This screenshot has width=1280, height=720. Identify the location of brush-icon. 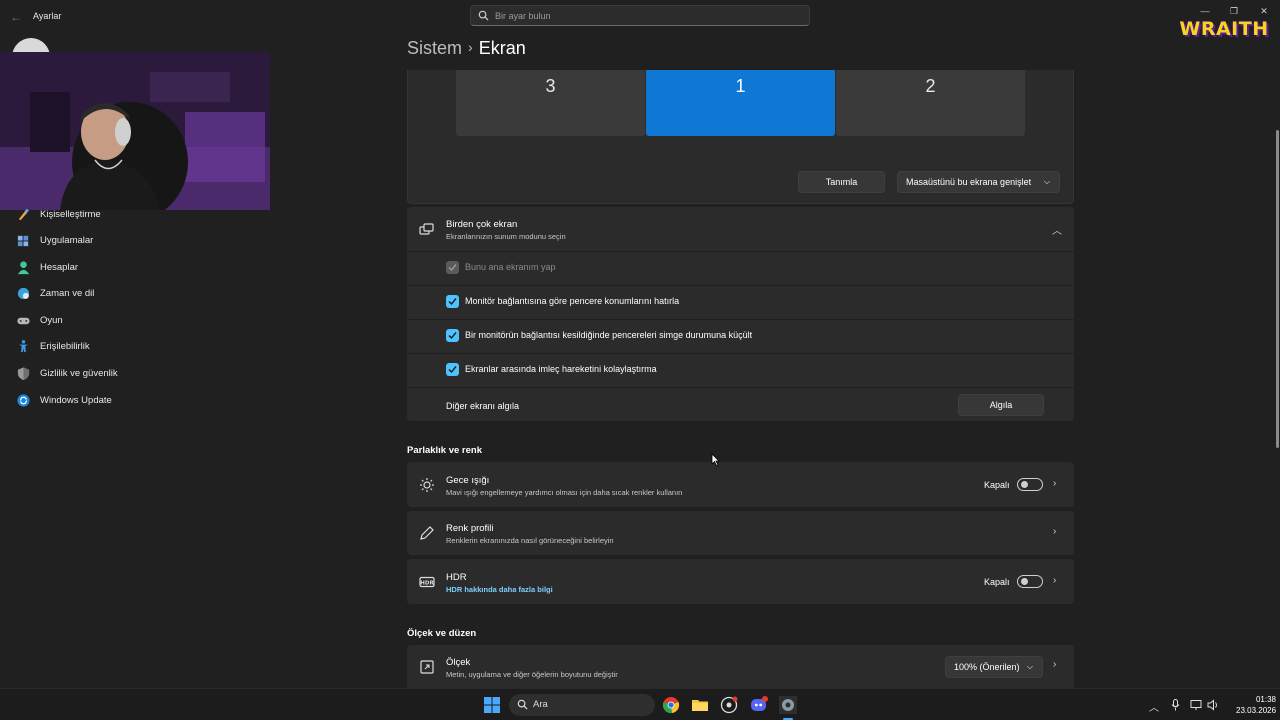
(23, 214).